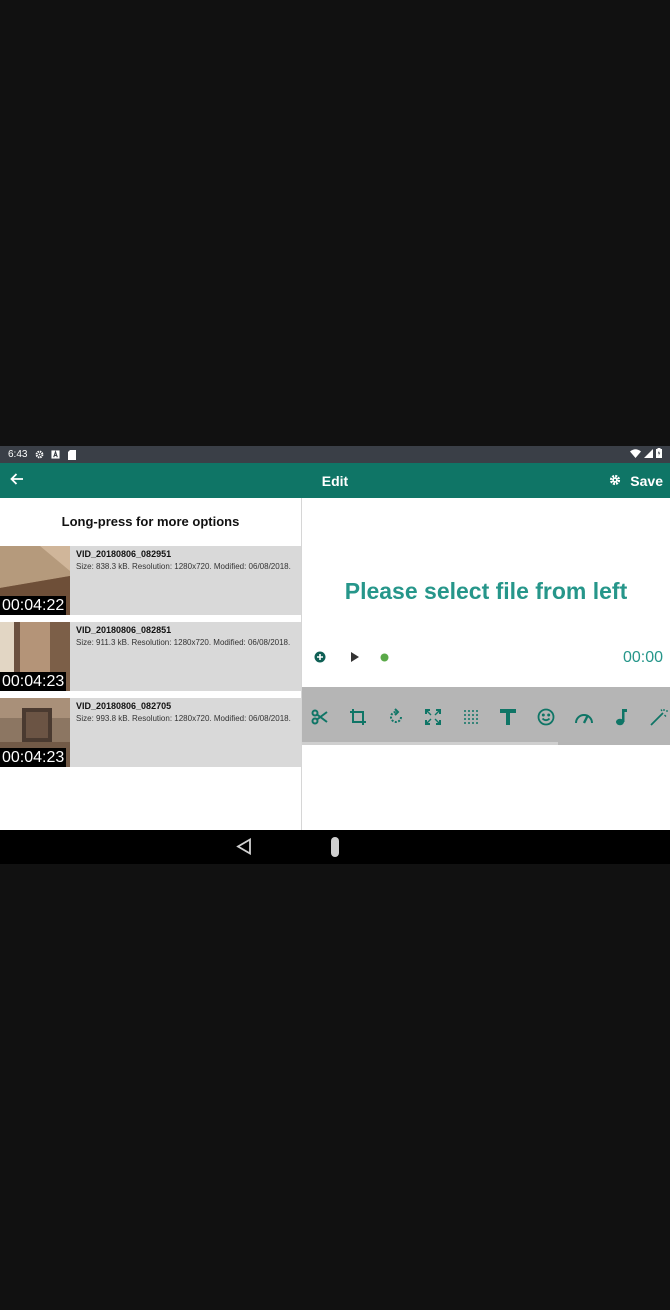  I want to click on battery-icon, so click(659, 454).